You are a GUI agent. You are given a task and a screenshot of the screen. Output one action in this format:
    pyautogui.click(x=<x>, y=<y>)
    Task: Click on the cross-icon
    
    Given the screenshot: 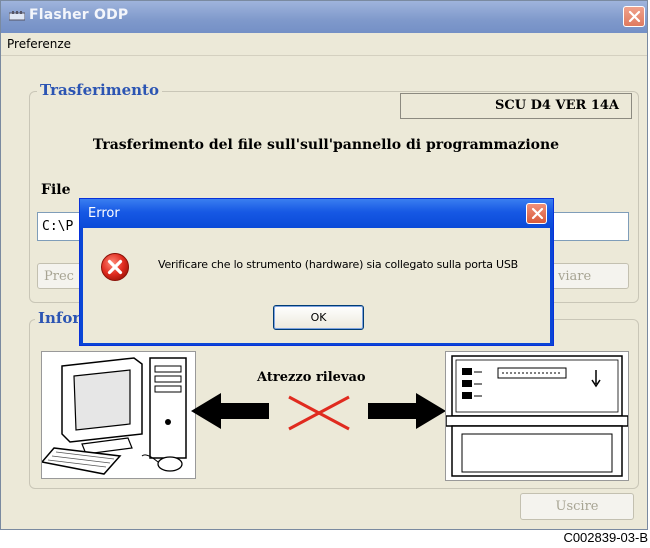 What is the action you would take?
    pyautogui.click(x=319, y=413)
    